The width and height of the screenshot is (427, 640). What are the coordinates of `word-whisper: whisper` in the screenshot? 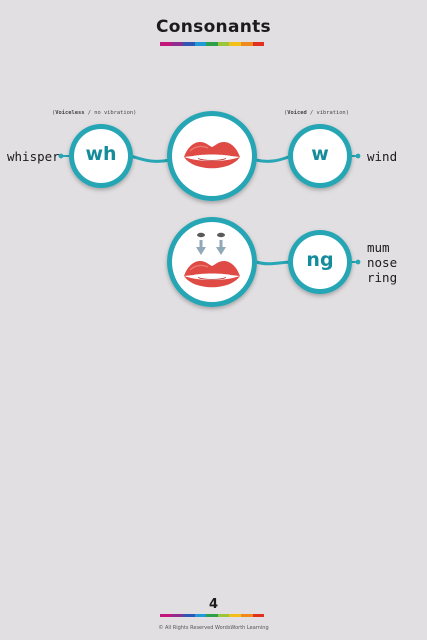 It's located at (33, 156).